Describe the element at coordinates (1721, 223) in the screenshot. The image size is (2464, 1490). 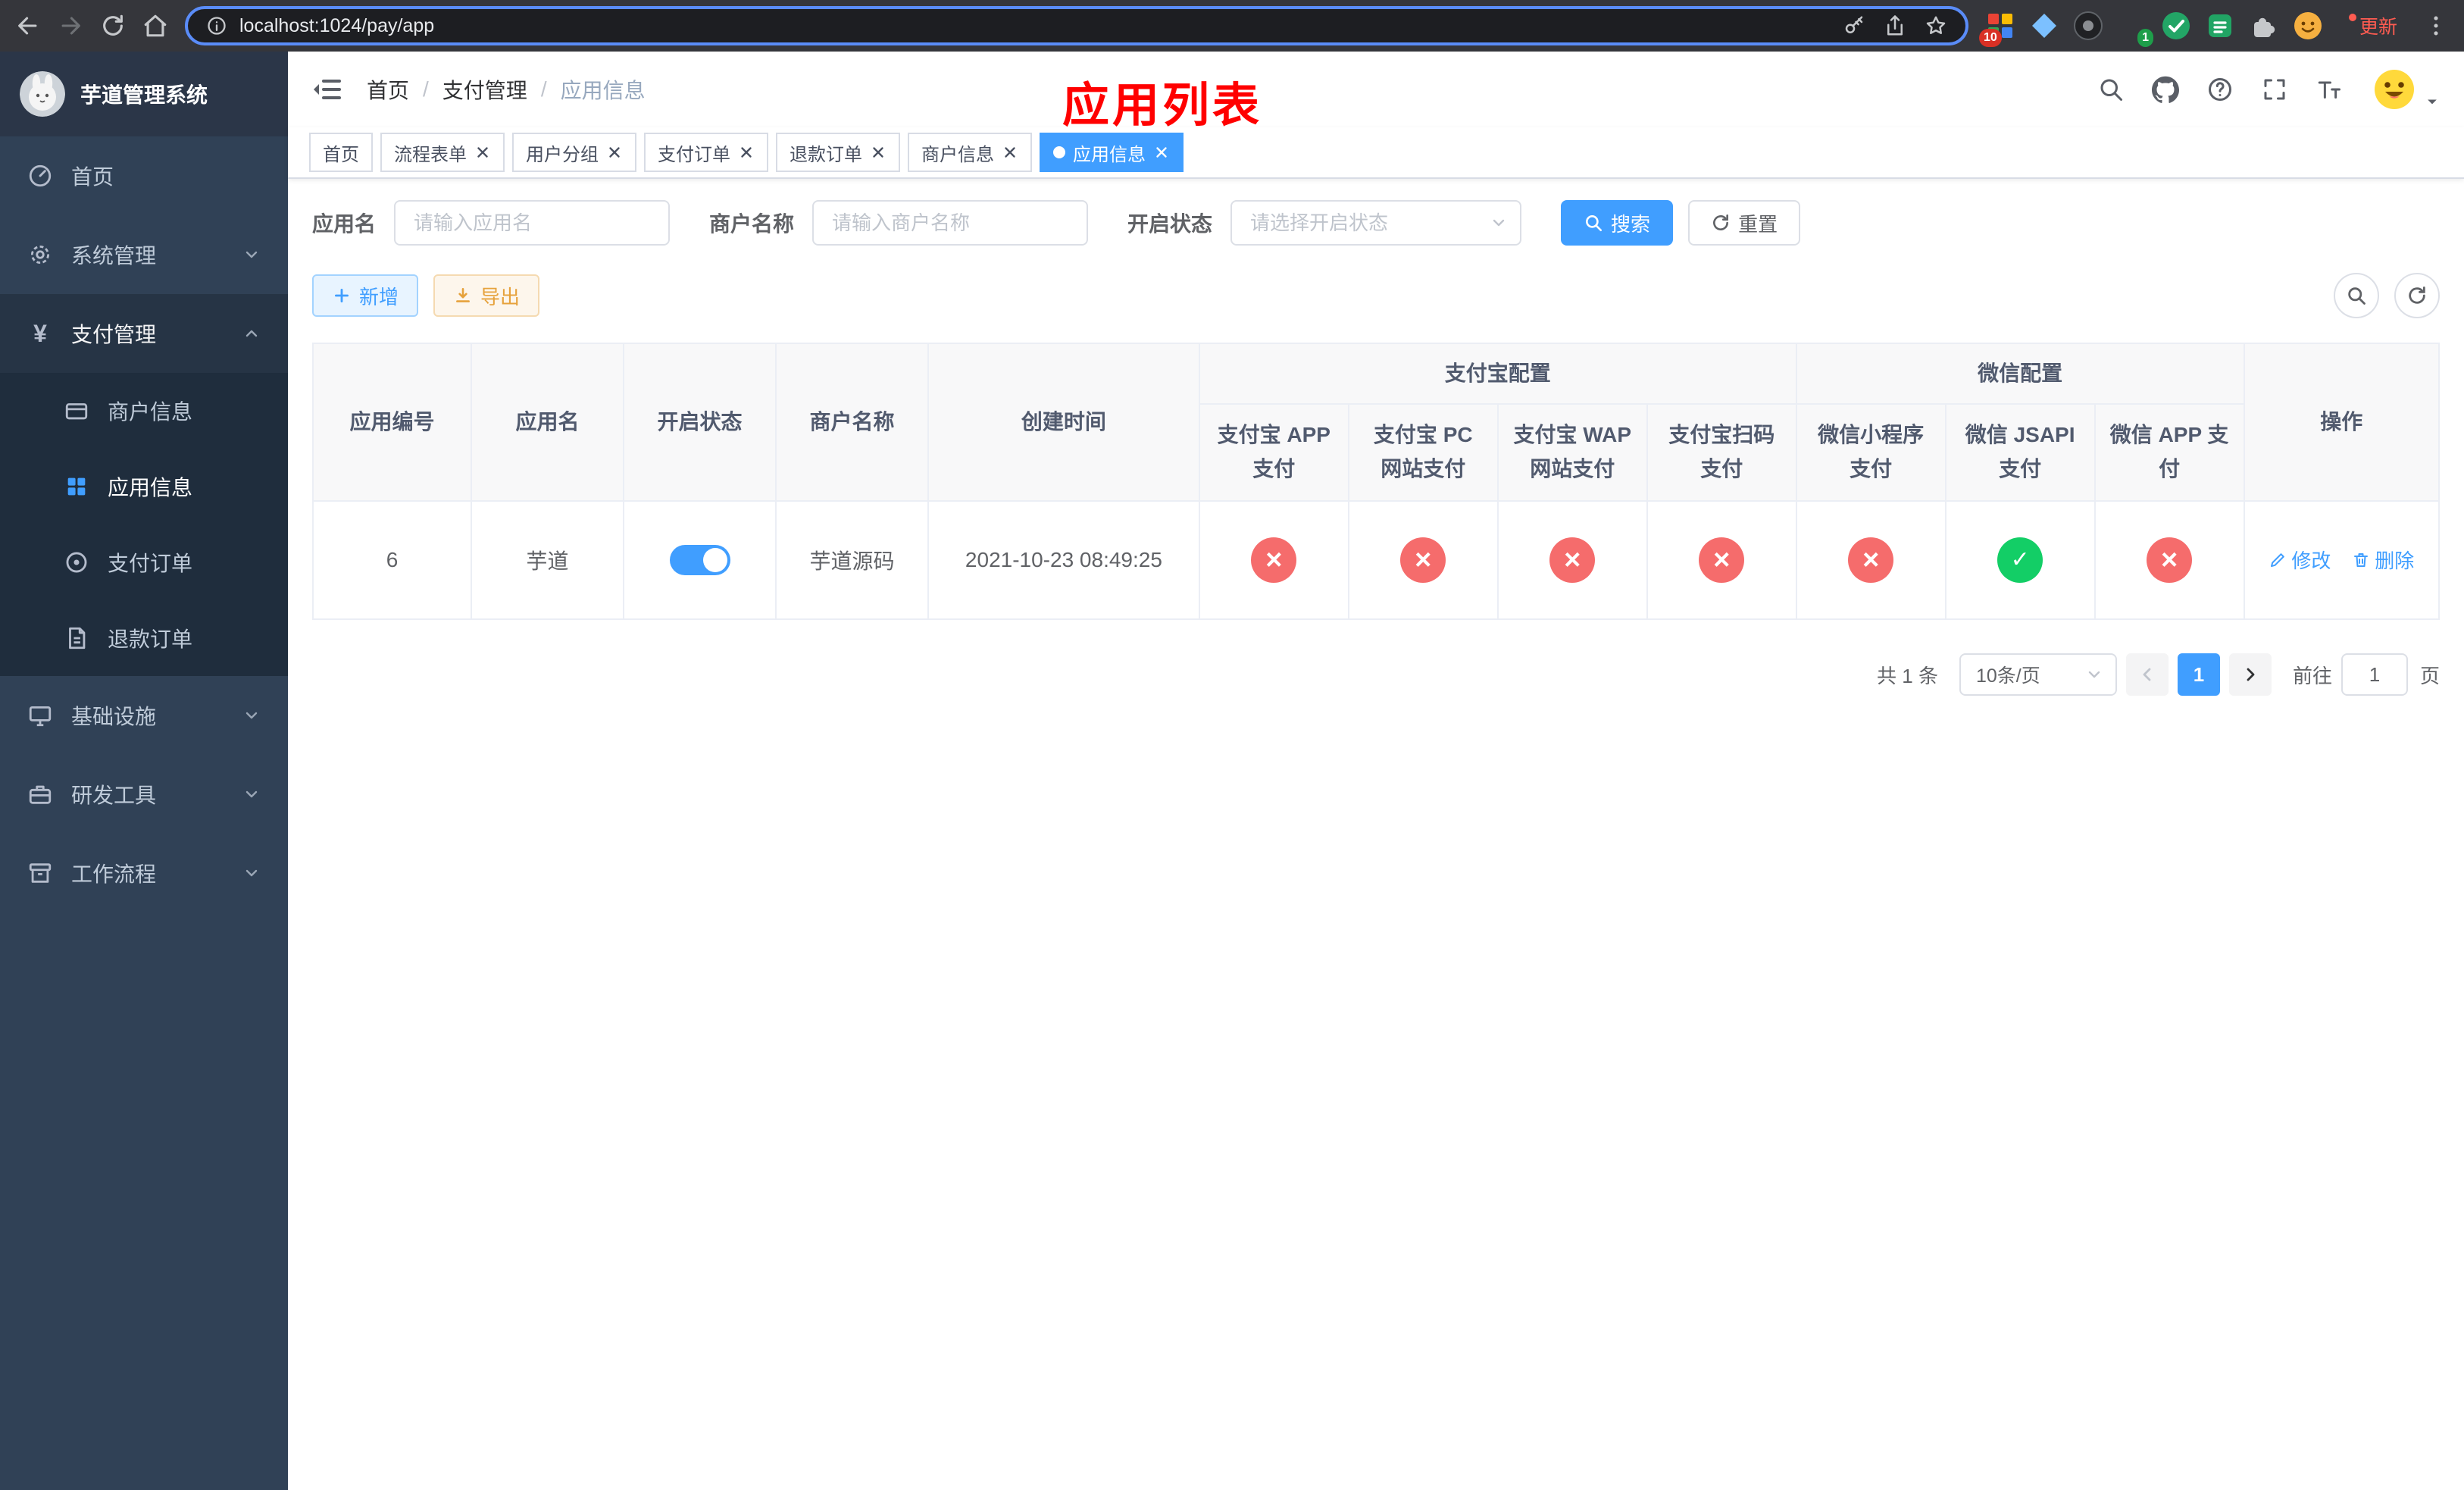
I see `refresh-icon` at that location.